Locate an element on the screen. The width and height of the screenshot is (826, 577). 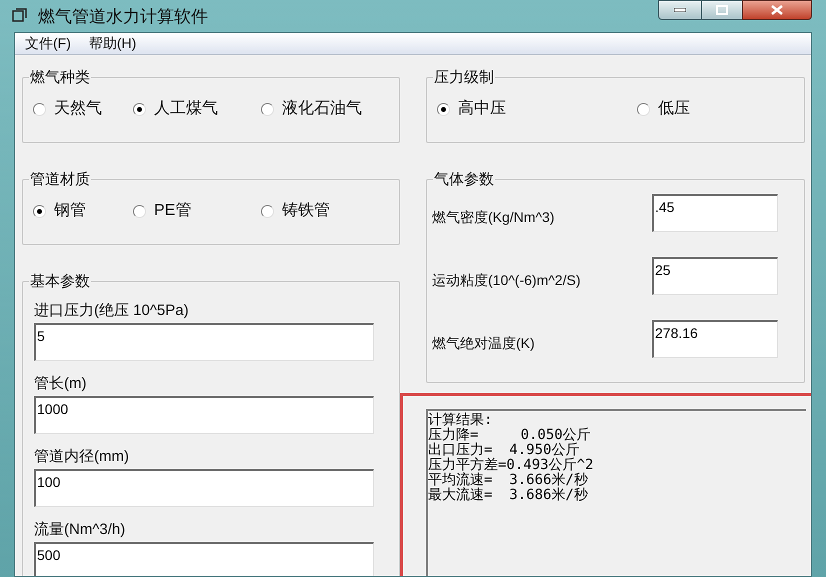
input-field: 278.16 is located at coordinates (715, 339).